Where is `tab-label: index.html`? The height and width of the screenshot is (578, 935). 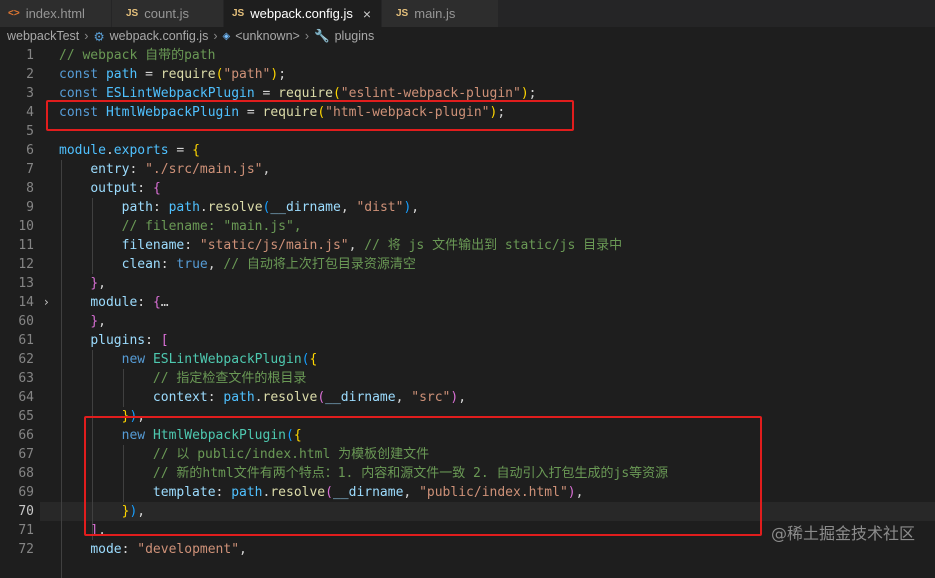 tab-label: index.html is located at coordinates (55, 13).